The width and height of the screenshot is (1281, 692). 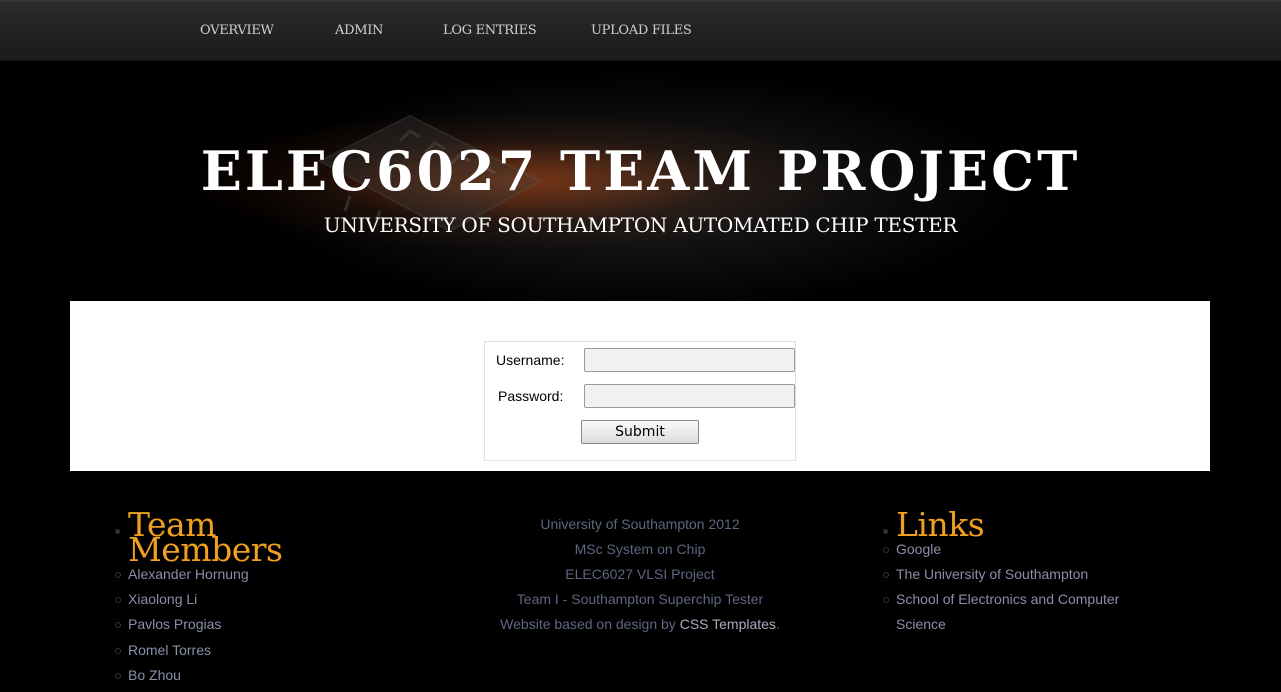 I want to click on links-title: Links, so click(x=940, y=524).